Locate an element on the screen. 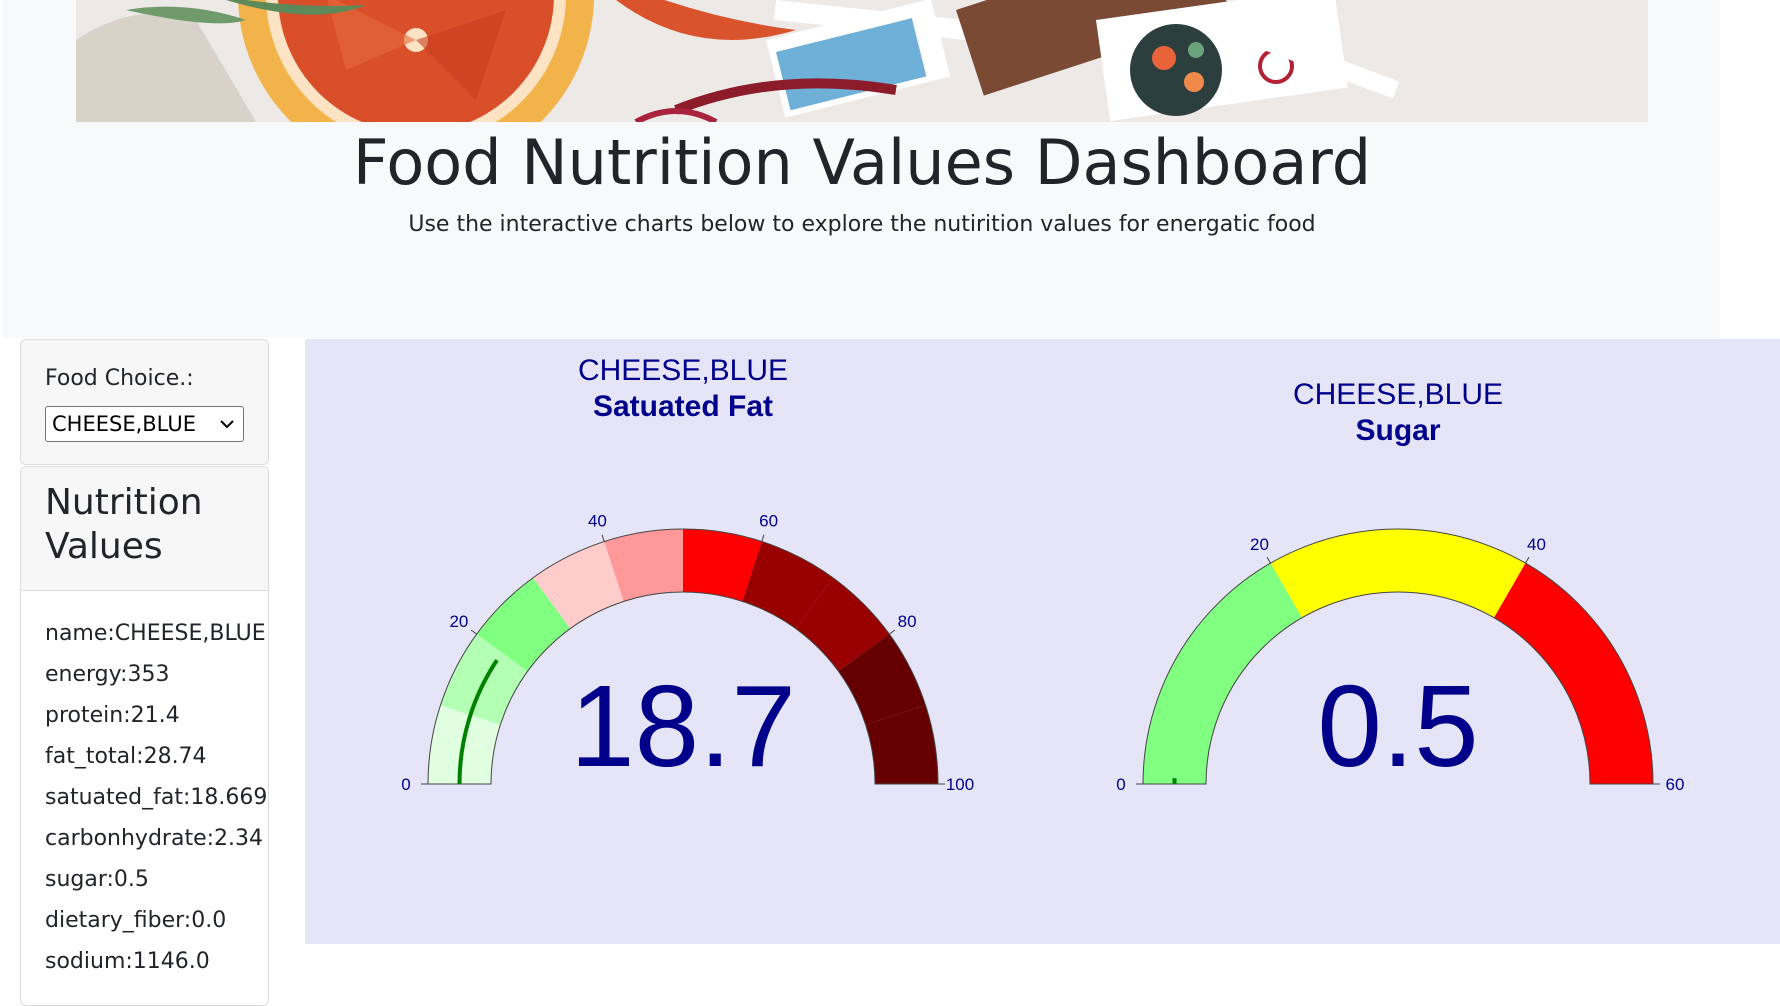  food-select-value: CHEESE,BLUE is located at coordinates (124, 424).